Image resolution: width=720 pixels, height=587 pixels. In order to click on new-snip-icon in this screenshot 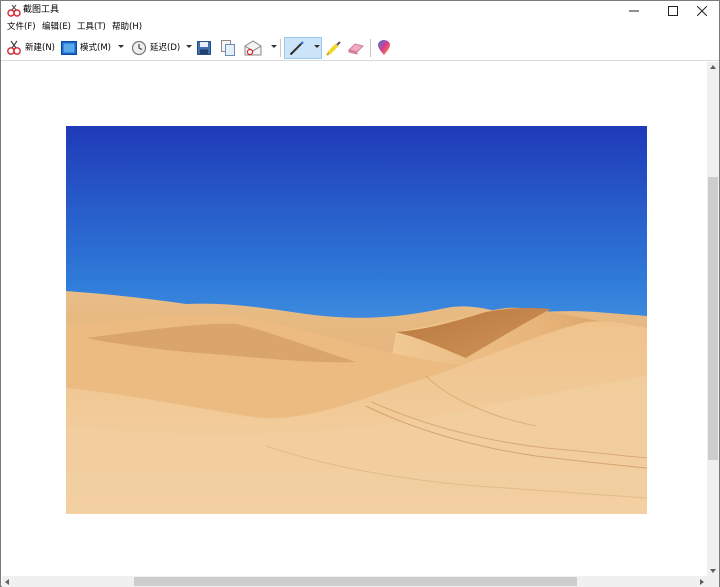, I will do `click(14, 47)`.